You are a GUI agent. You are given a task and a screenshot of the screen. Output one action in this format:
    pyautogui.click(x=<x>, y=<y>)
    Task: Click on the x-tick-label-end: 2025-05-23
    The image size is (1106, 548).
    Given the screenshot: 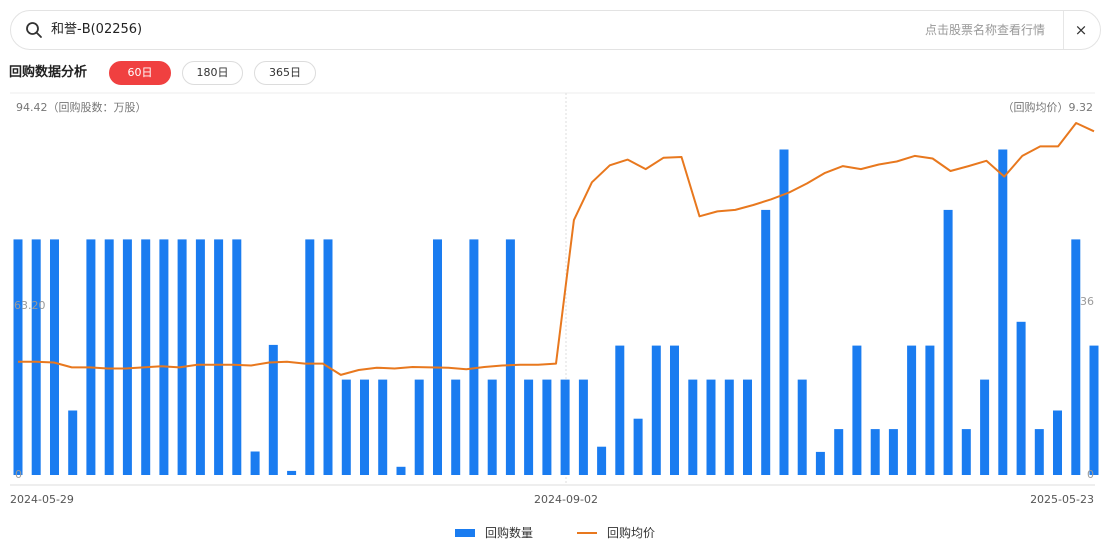 What is the action you would take?
    pyautogui.click(x=1062, y=499)
    